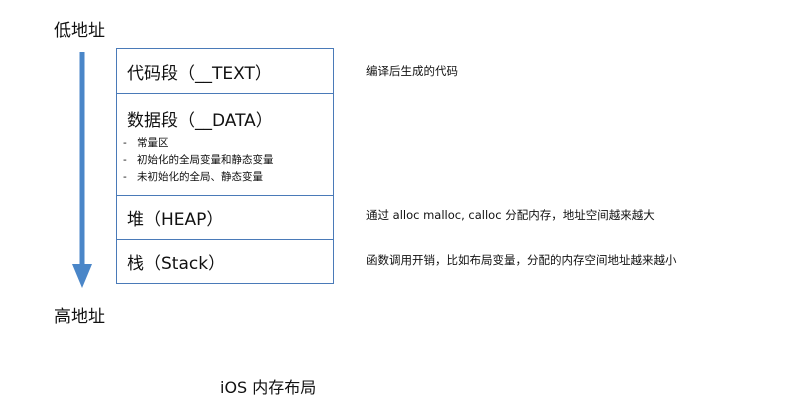  What do you see at coordinates (82, 170) in the screenshot?
I see `address-direction-arrow` at bounding box center [82, 170].